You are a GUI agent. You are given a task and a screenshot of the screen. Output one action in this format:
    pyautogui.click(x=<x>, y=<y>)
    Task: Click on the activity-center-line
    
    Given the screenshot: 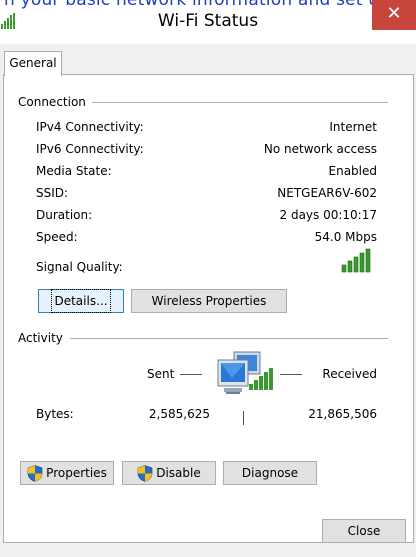 What is the action you would take?
    pyautogui.click(x=243, y=418)
    